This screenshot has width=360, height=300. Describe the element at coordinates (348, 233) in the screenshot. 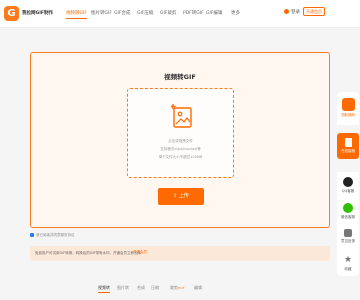

I see `feedback-icon` at that location.